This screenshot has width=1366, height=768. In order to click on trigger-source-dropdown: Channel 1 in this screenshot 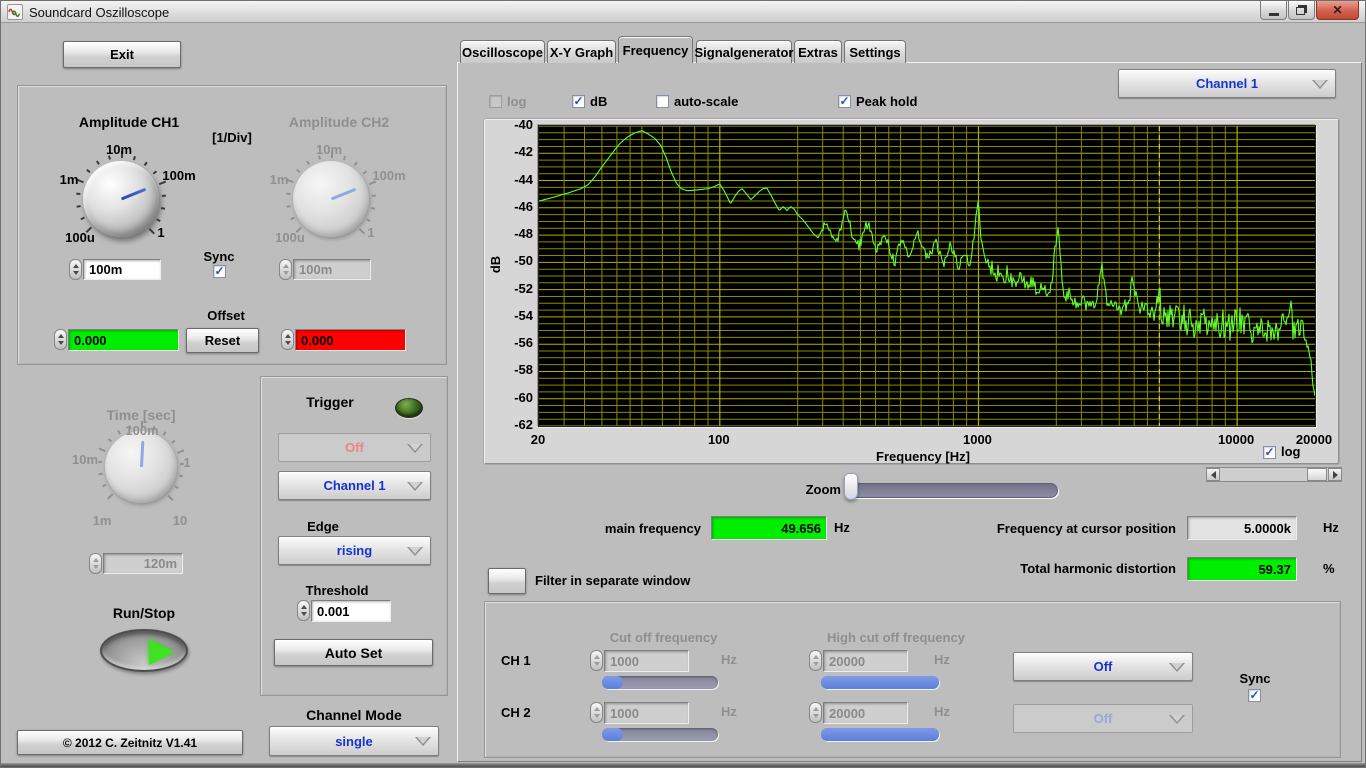, I will do `click(354, 485)`.